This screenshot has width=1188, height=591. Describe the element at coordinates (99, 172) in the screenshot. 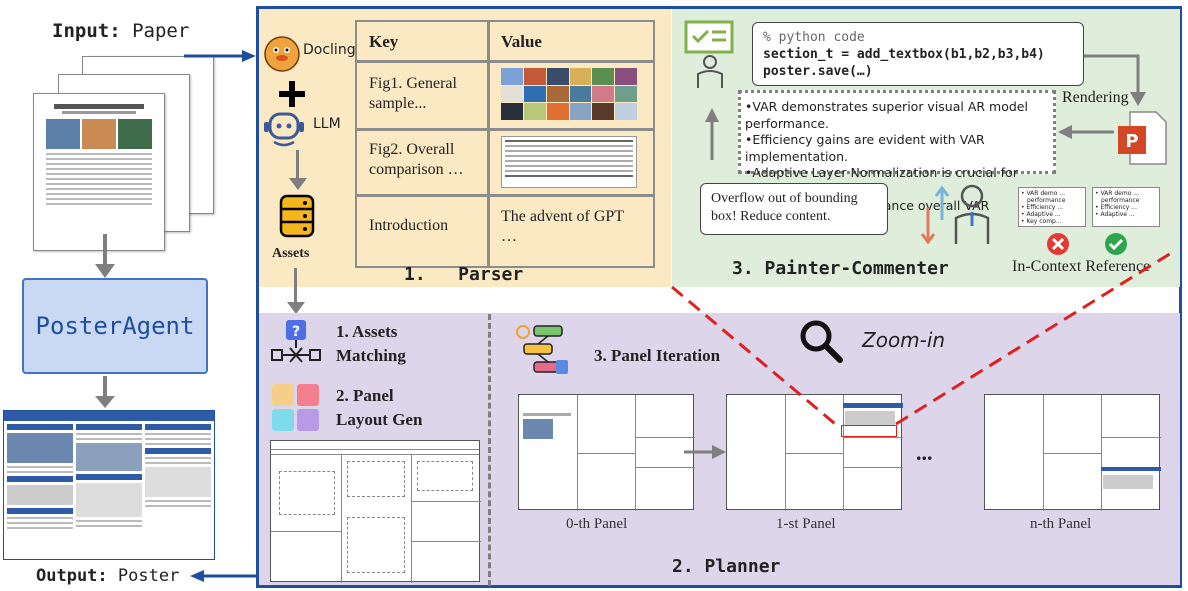

I see `paper-stack-front` at that location.